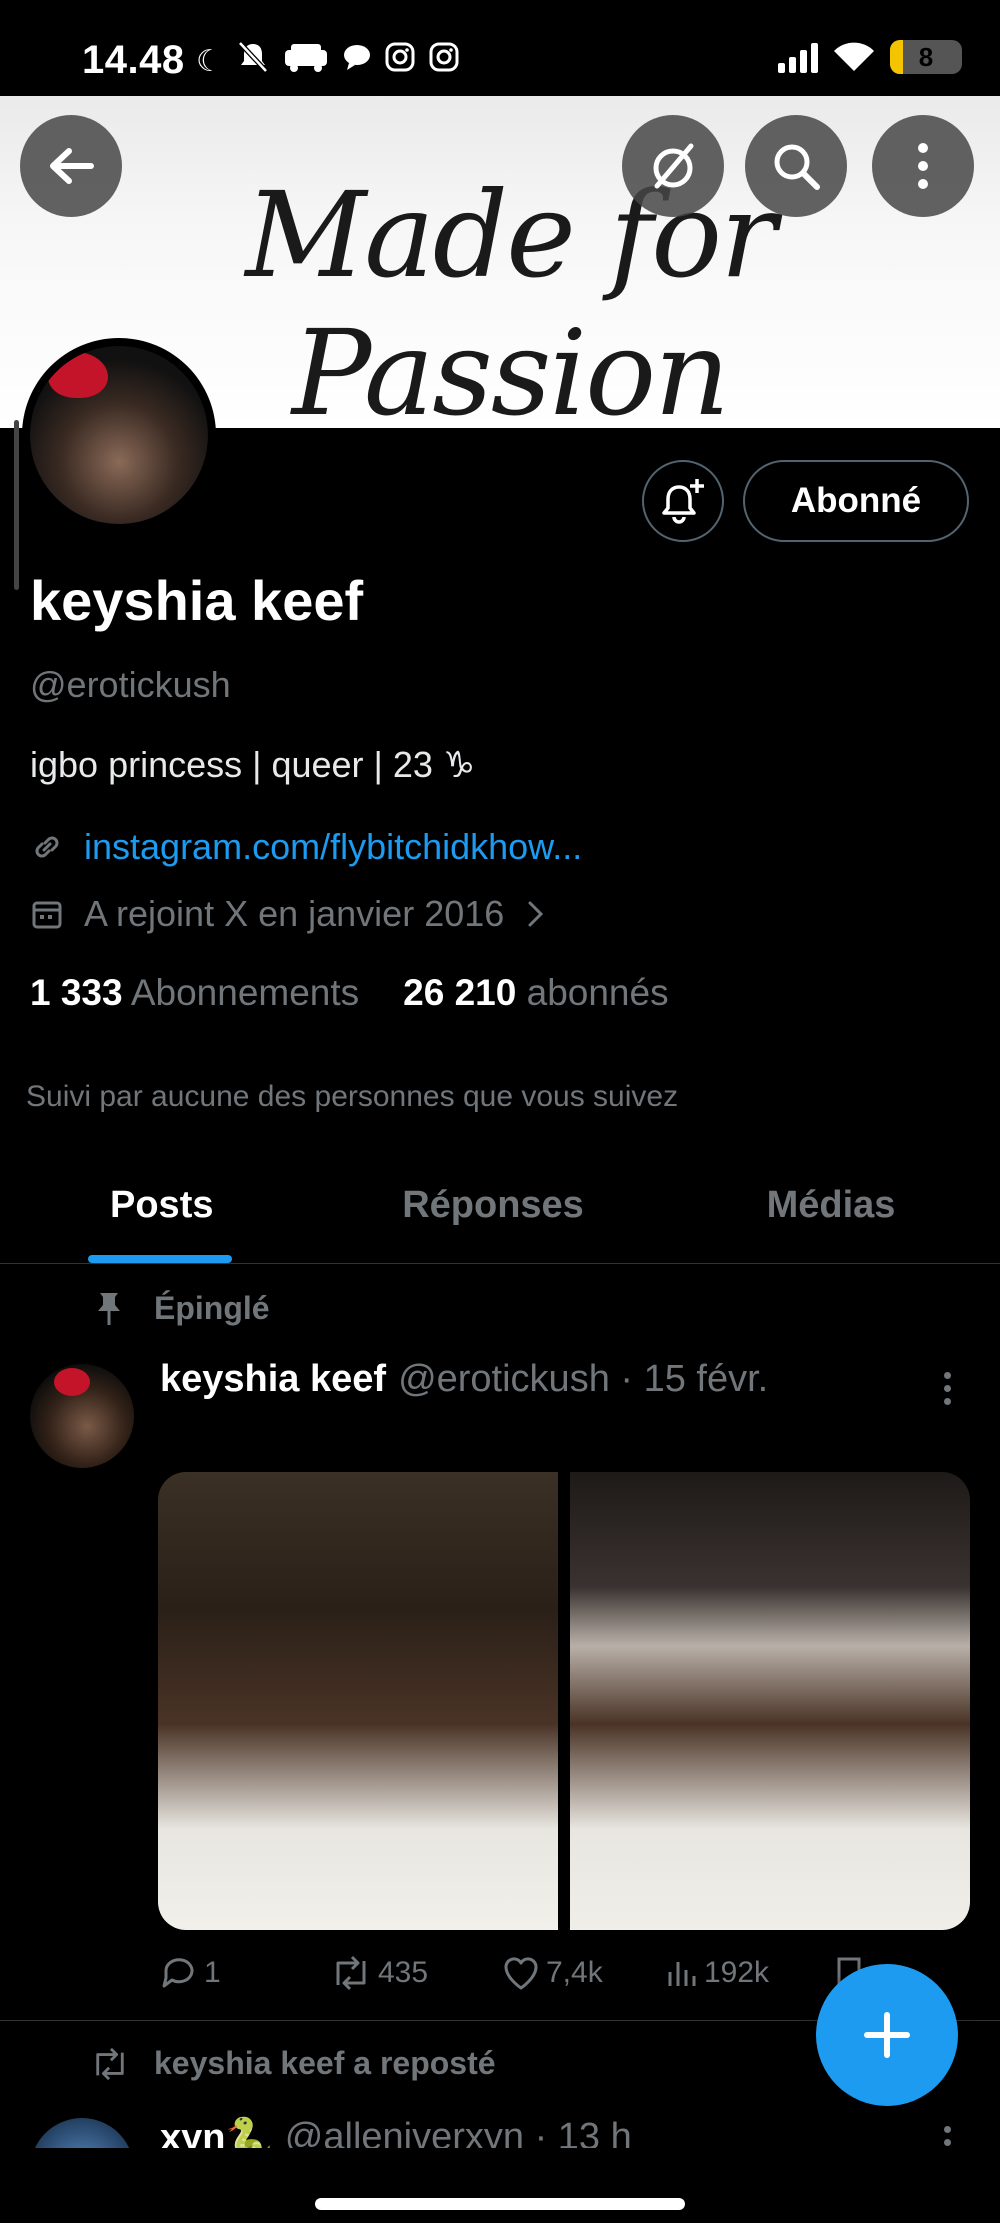 The height and width of the screenshot is (2223, 1000). What do you see at coordinates (82, 1416) in the screenshot?
I see `post-author-avatar` at bounding box center [82, 1416].